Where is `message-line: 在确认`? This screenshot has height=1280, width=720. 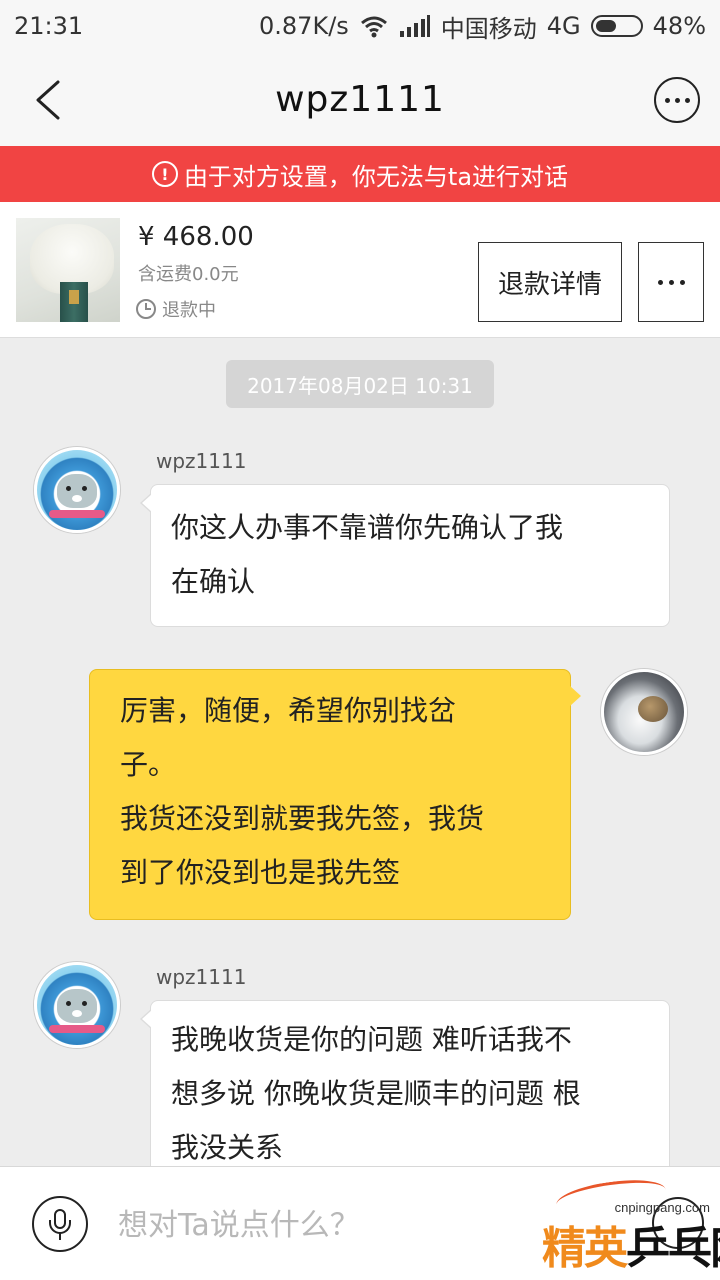
message-line: 在确认 is located at coordinates (213, 581).